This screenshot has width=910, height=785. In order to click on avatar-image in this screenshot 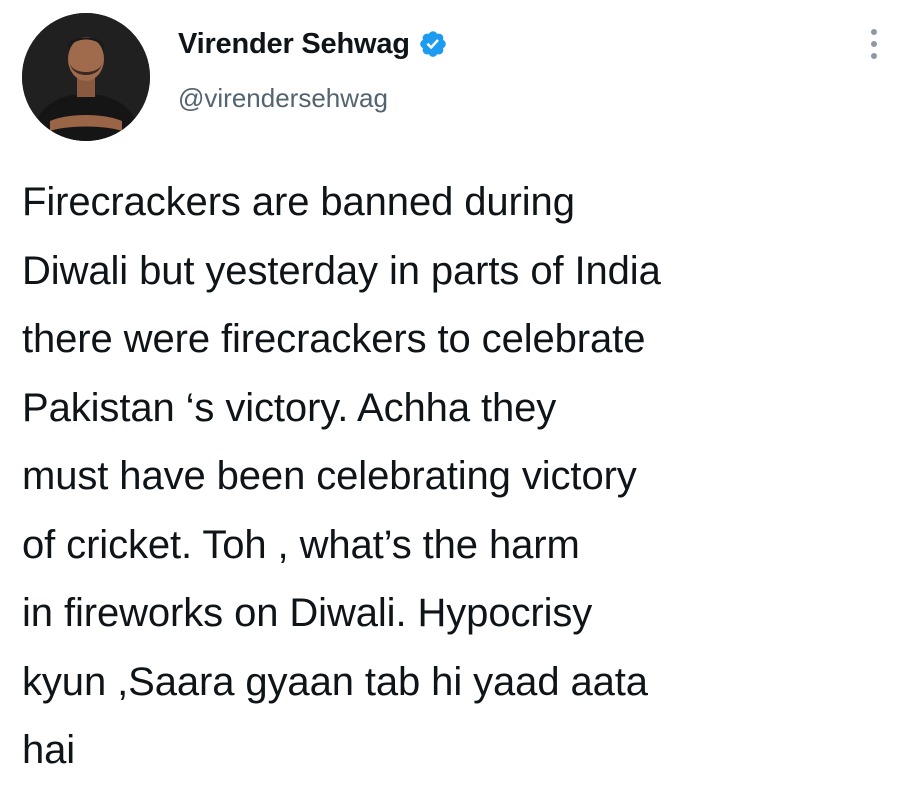, I will do `click(86, 77)`.